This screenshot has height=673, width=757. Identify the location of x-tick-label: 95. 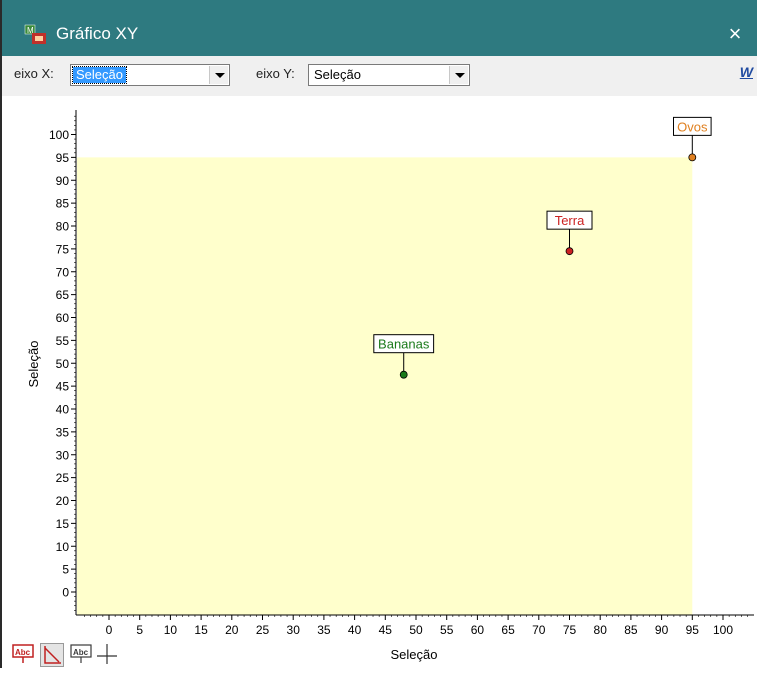
(693, 630).